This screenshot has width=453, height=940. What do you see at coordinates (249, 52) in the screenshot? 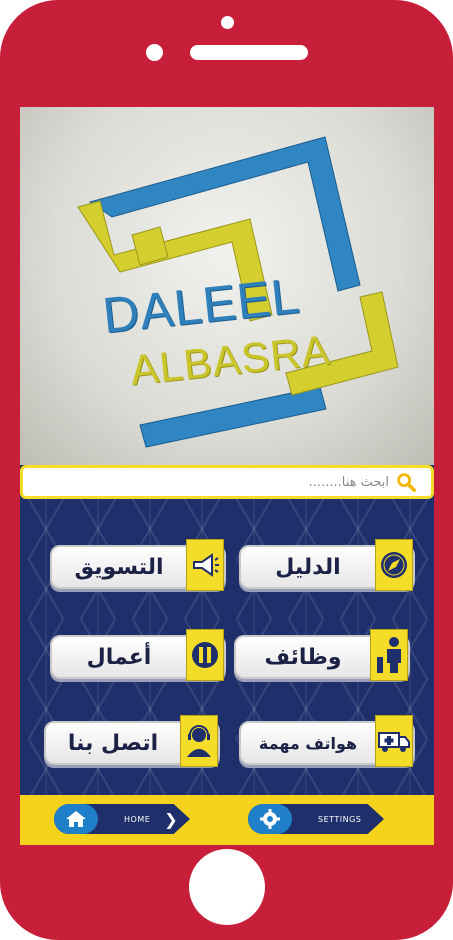
I see `earpiece-speaker` at bounding box center [249, 52].